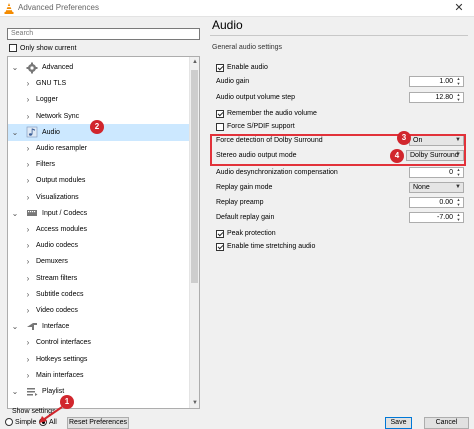 This screenshot has height=429, width=474. I want to click on tree-item-control-interfaces: › Control interfaces, so click(99, 342).